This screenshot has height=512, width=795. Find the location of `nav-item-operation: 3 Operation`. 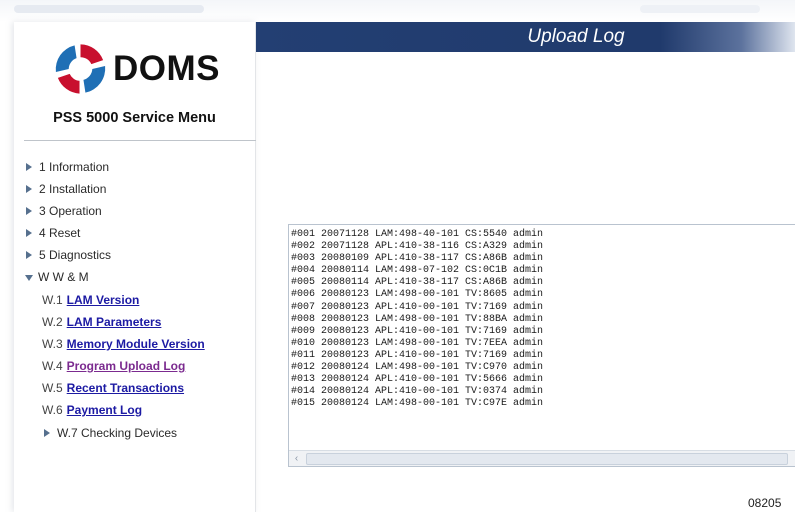

nav-item-operation: 3 Operation is located at coordinates (64, 211).